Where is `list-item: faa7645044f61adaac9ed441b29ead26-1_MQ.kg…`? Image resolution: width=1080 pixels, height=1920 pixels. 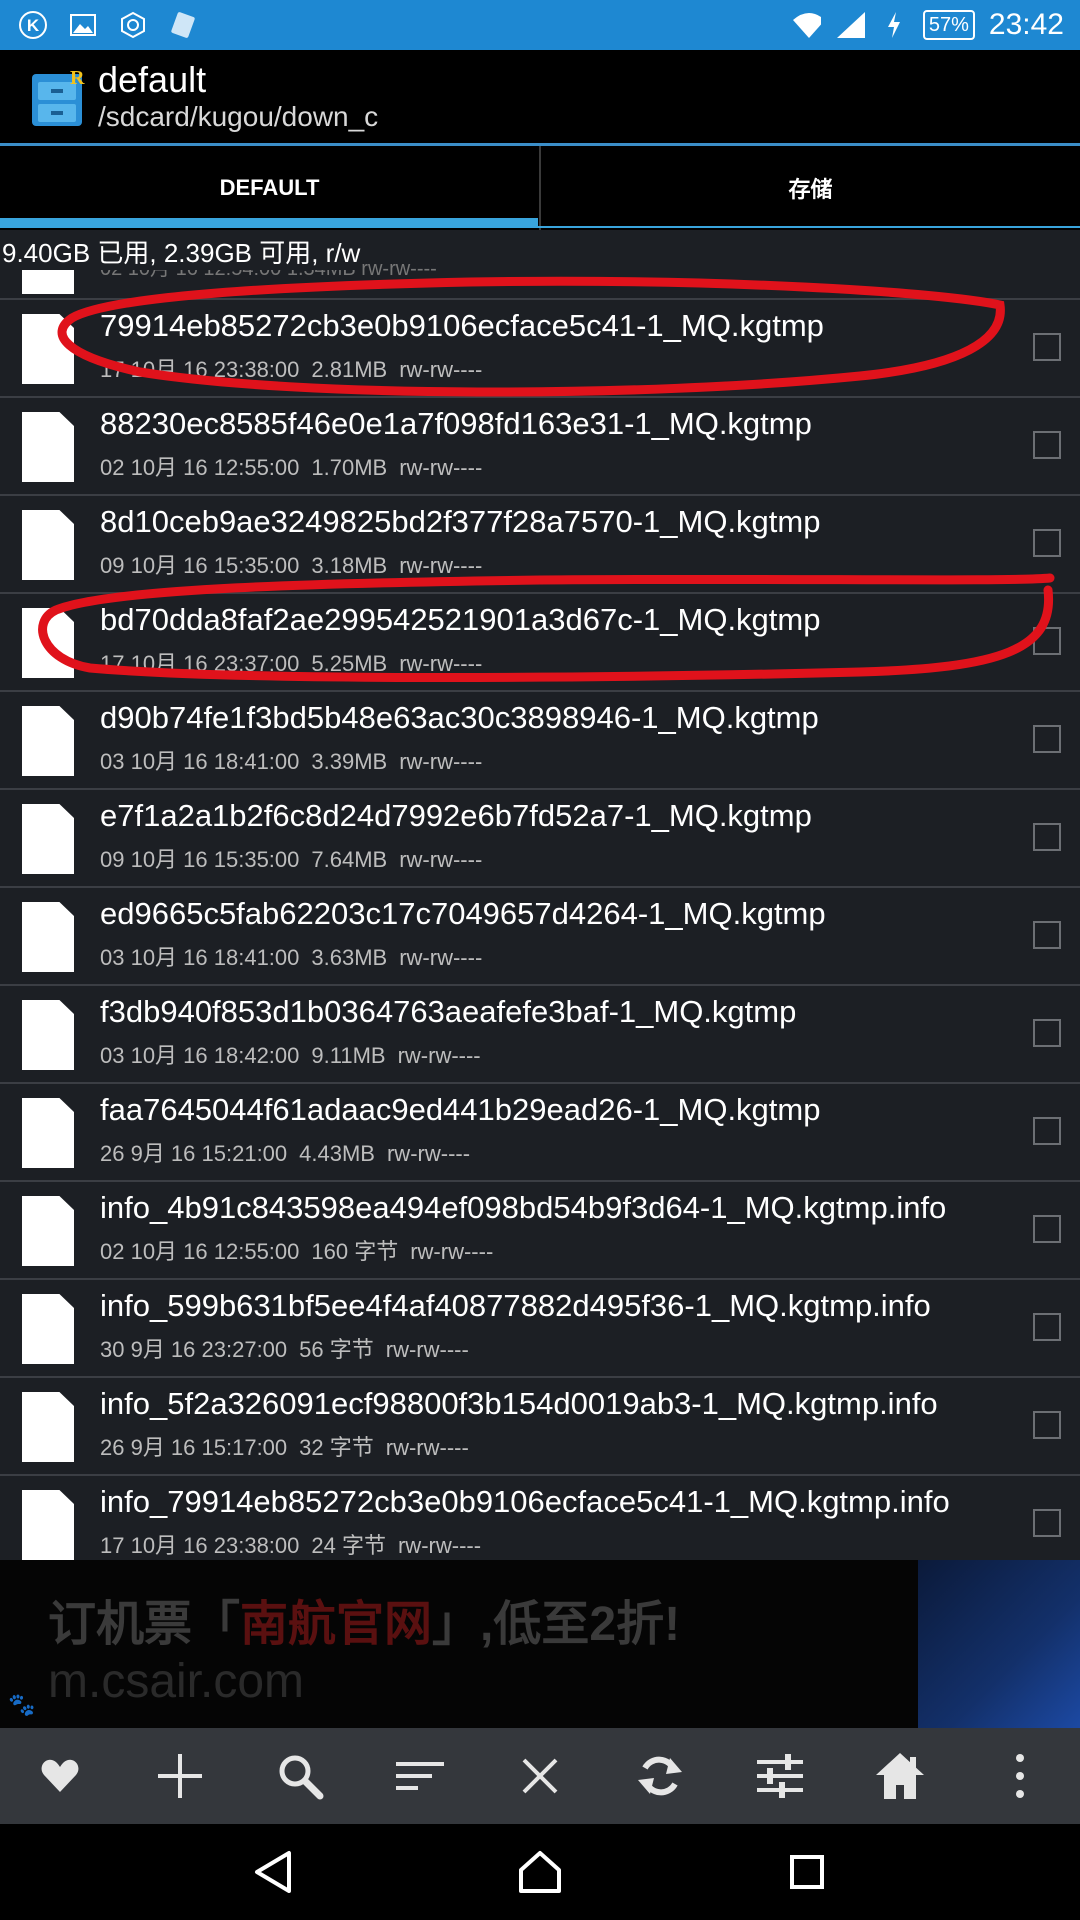 list-item: faa7645044f61adaac9ed441b29ead26-1_MQ.kg… is located at coordinates (540, 1133).